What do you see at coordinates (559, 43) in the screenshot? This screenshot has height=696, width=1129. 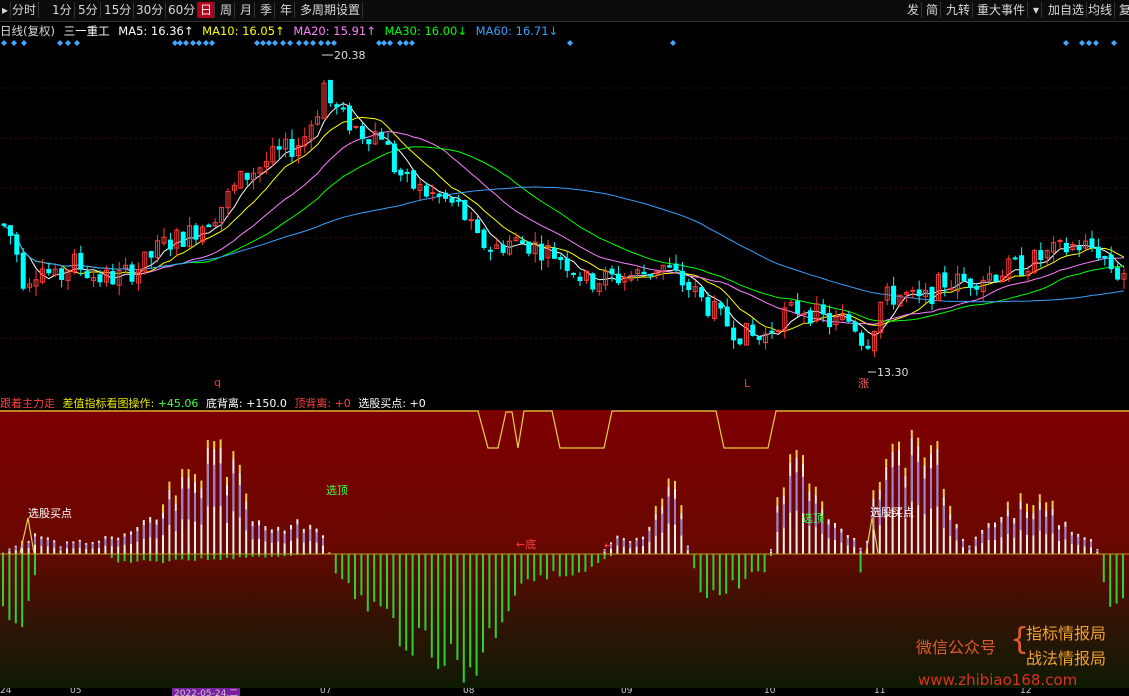 I see `signal-diamonds` at bounding box center [559, 43].